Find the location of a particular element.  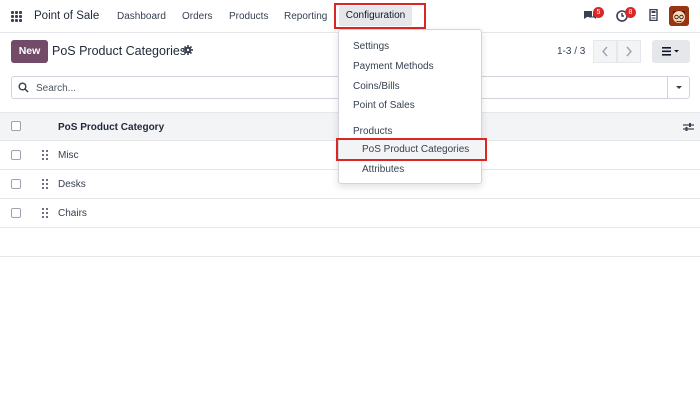

pager-previous-button is located at coordinates (605, 51).